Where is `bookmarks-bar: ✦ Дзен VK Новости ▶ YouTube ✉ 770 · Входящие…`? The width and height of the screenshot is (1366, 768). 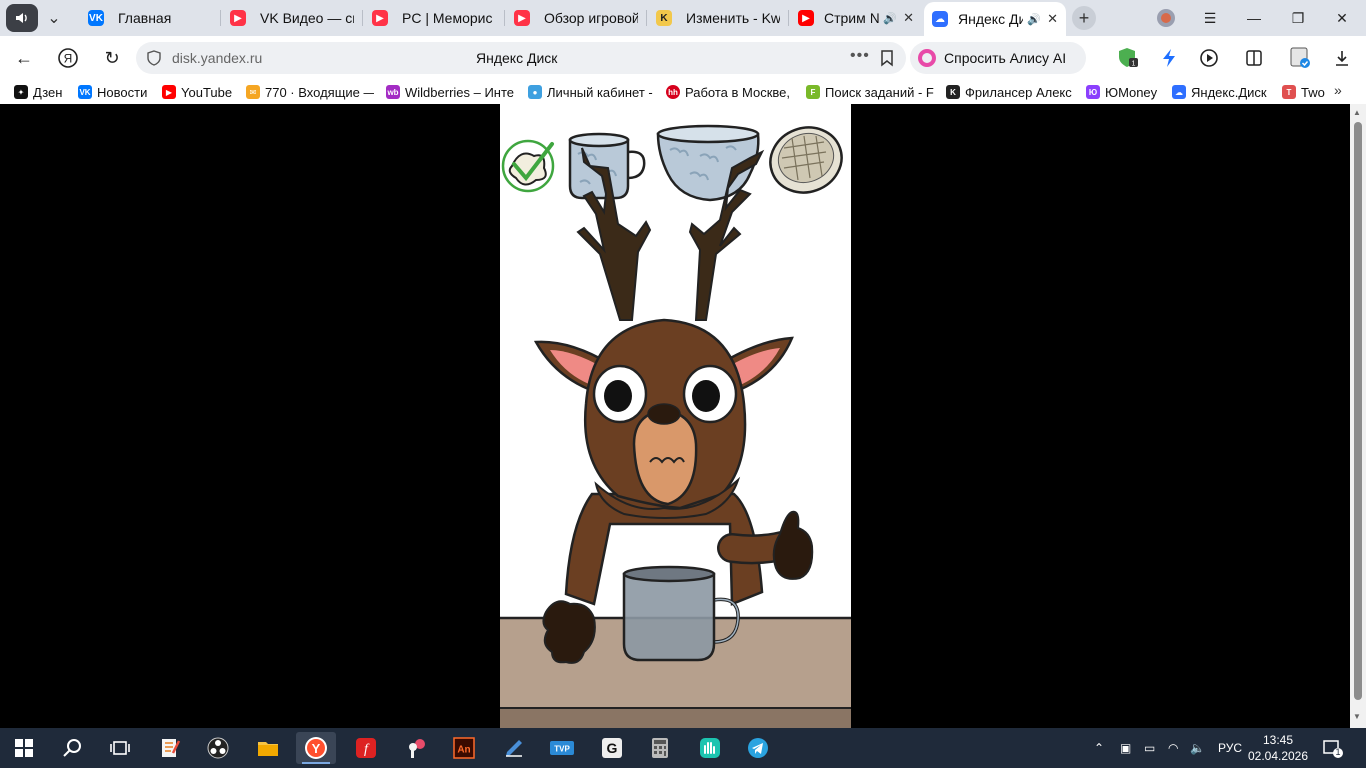 bookmarks-bar: ✦ Дзен VK Новости ▶ YouTube ✉ 770 · Входящие… is located at coordinates (683, 92).